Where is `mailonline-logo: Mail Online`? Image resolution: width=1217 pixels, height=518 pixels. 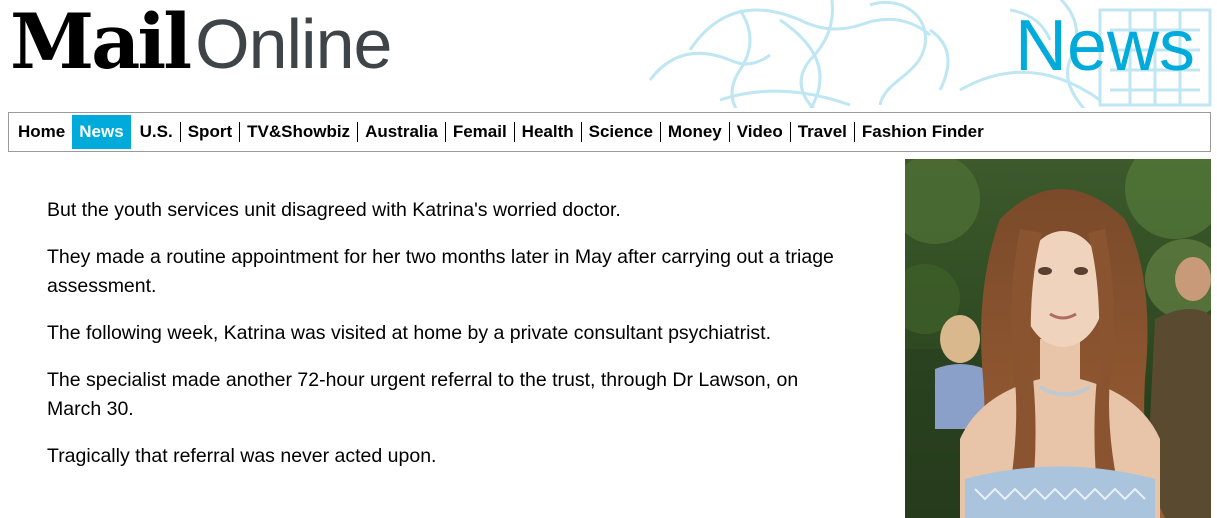 mailonline-logo: Mail Online is located at coordinates (201, 43).